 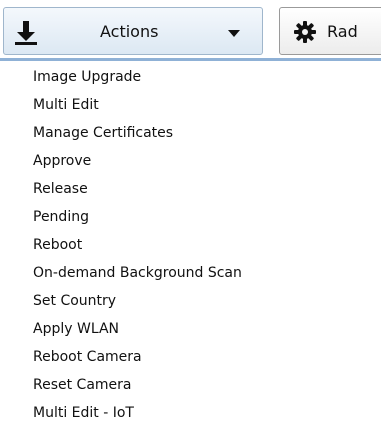 I want to click on radios-button: Rad, so click(x=330, y=31).